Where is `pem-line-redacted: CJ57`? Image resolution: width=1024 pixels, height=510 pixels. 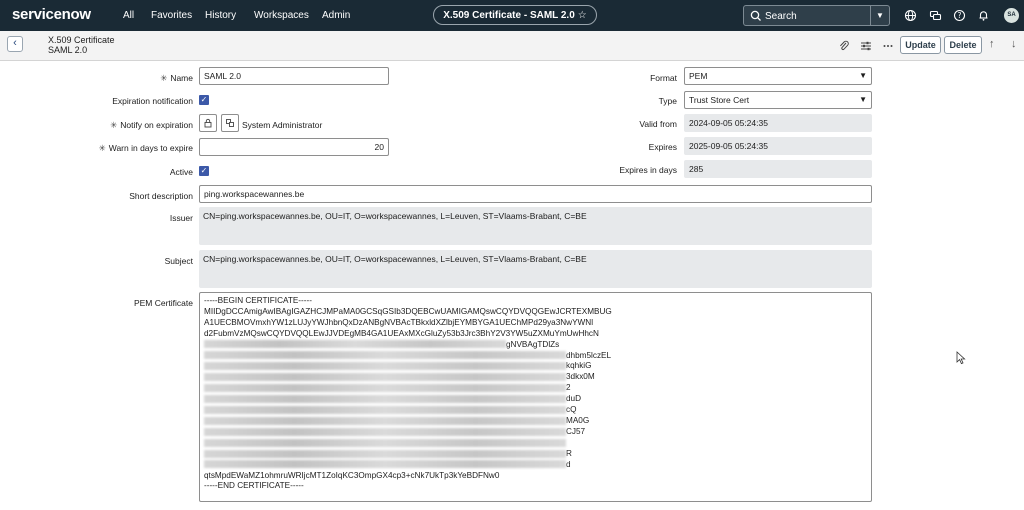 pem-line-redacted: CJ57 is located at coordinates (535, 432).